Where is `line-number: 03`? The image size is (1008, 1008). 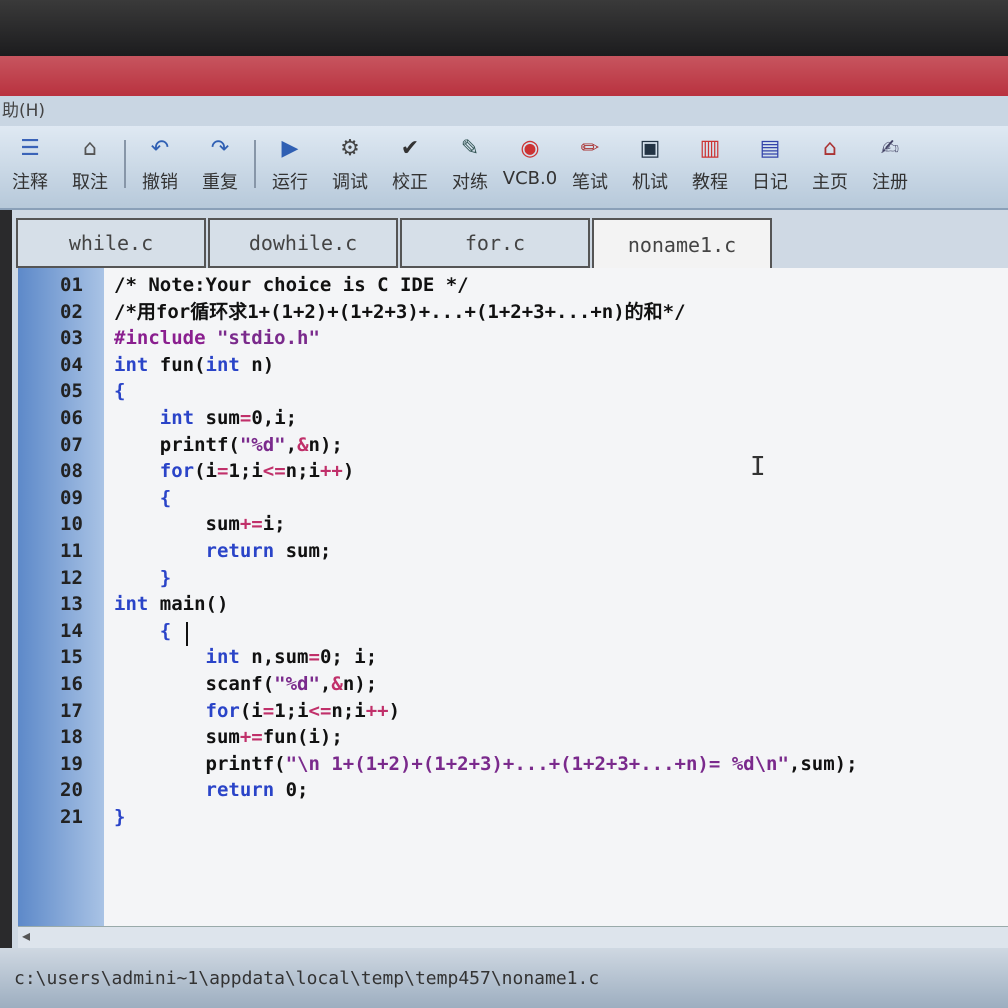 line-number: 03 is located at coordinates (71, 338).